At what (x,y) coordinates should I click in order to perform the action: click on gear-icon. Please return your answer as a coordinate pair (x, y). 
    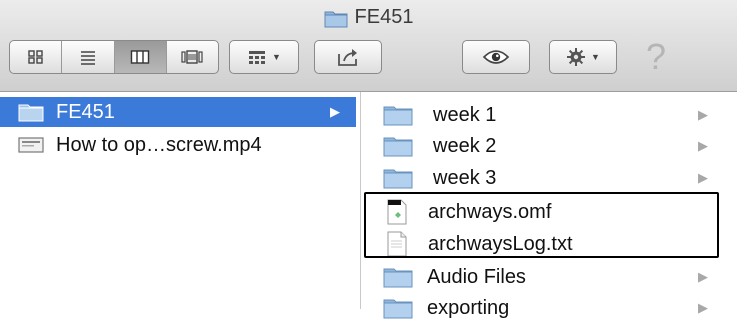
    Looking at the image, I should click on (576, 57).